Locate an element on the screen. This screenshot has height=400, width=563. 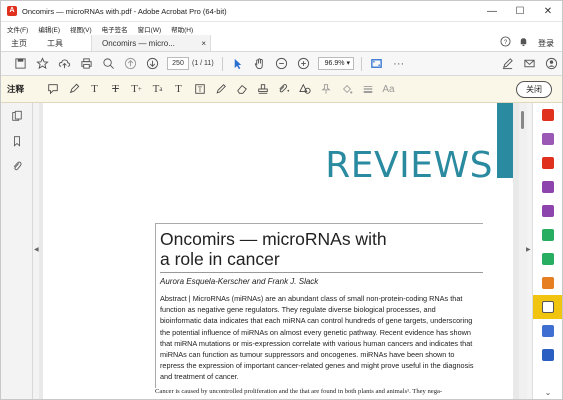
login-button: 登录 is located at coordinates (546, 43).